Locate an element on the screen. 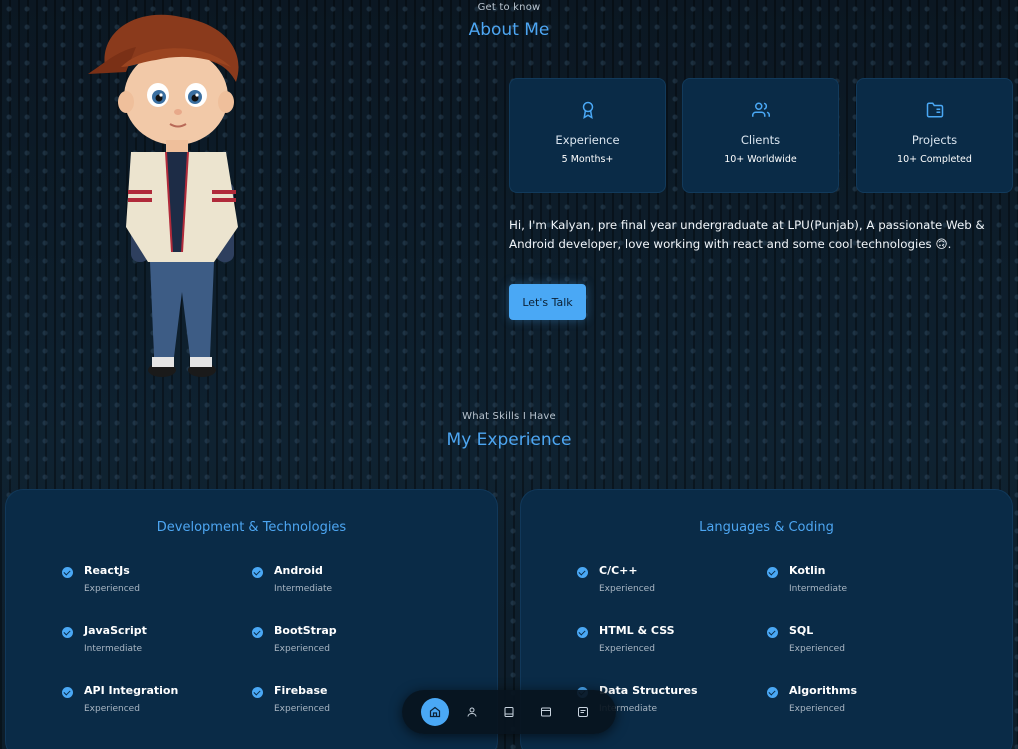  user-icon is located at coordinates (472, 712).